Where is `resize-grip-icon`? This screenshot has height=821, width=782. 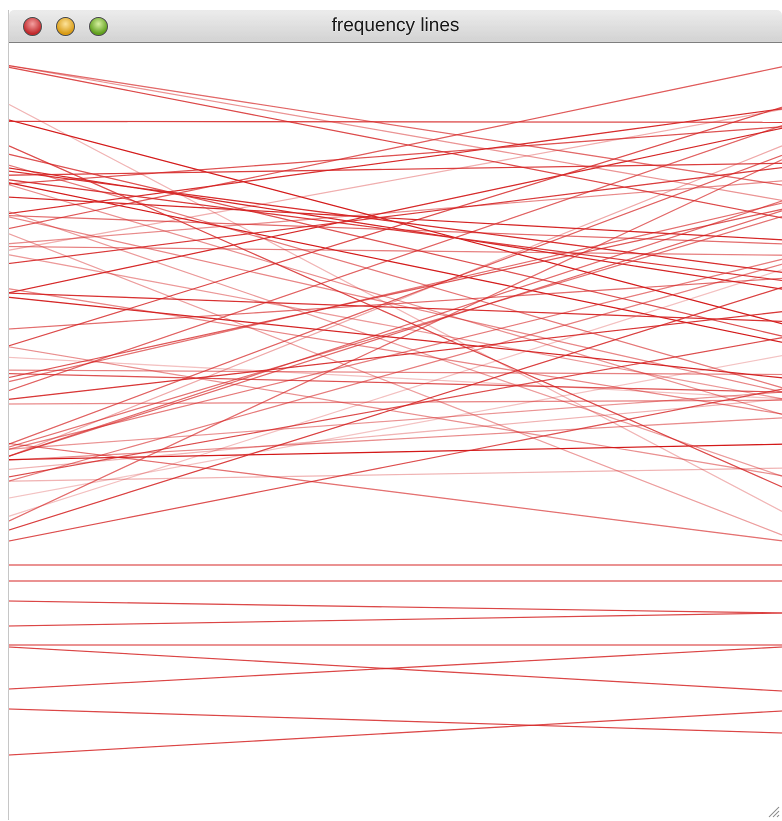
resize-grip-icon is located at coordinates (773, 811).